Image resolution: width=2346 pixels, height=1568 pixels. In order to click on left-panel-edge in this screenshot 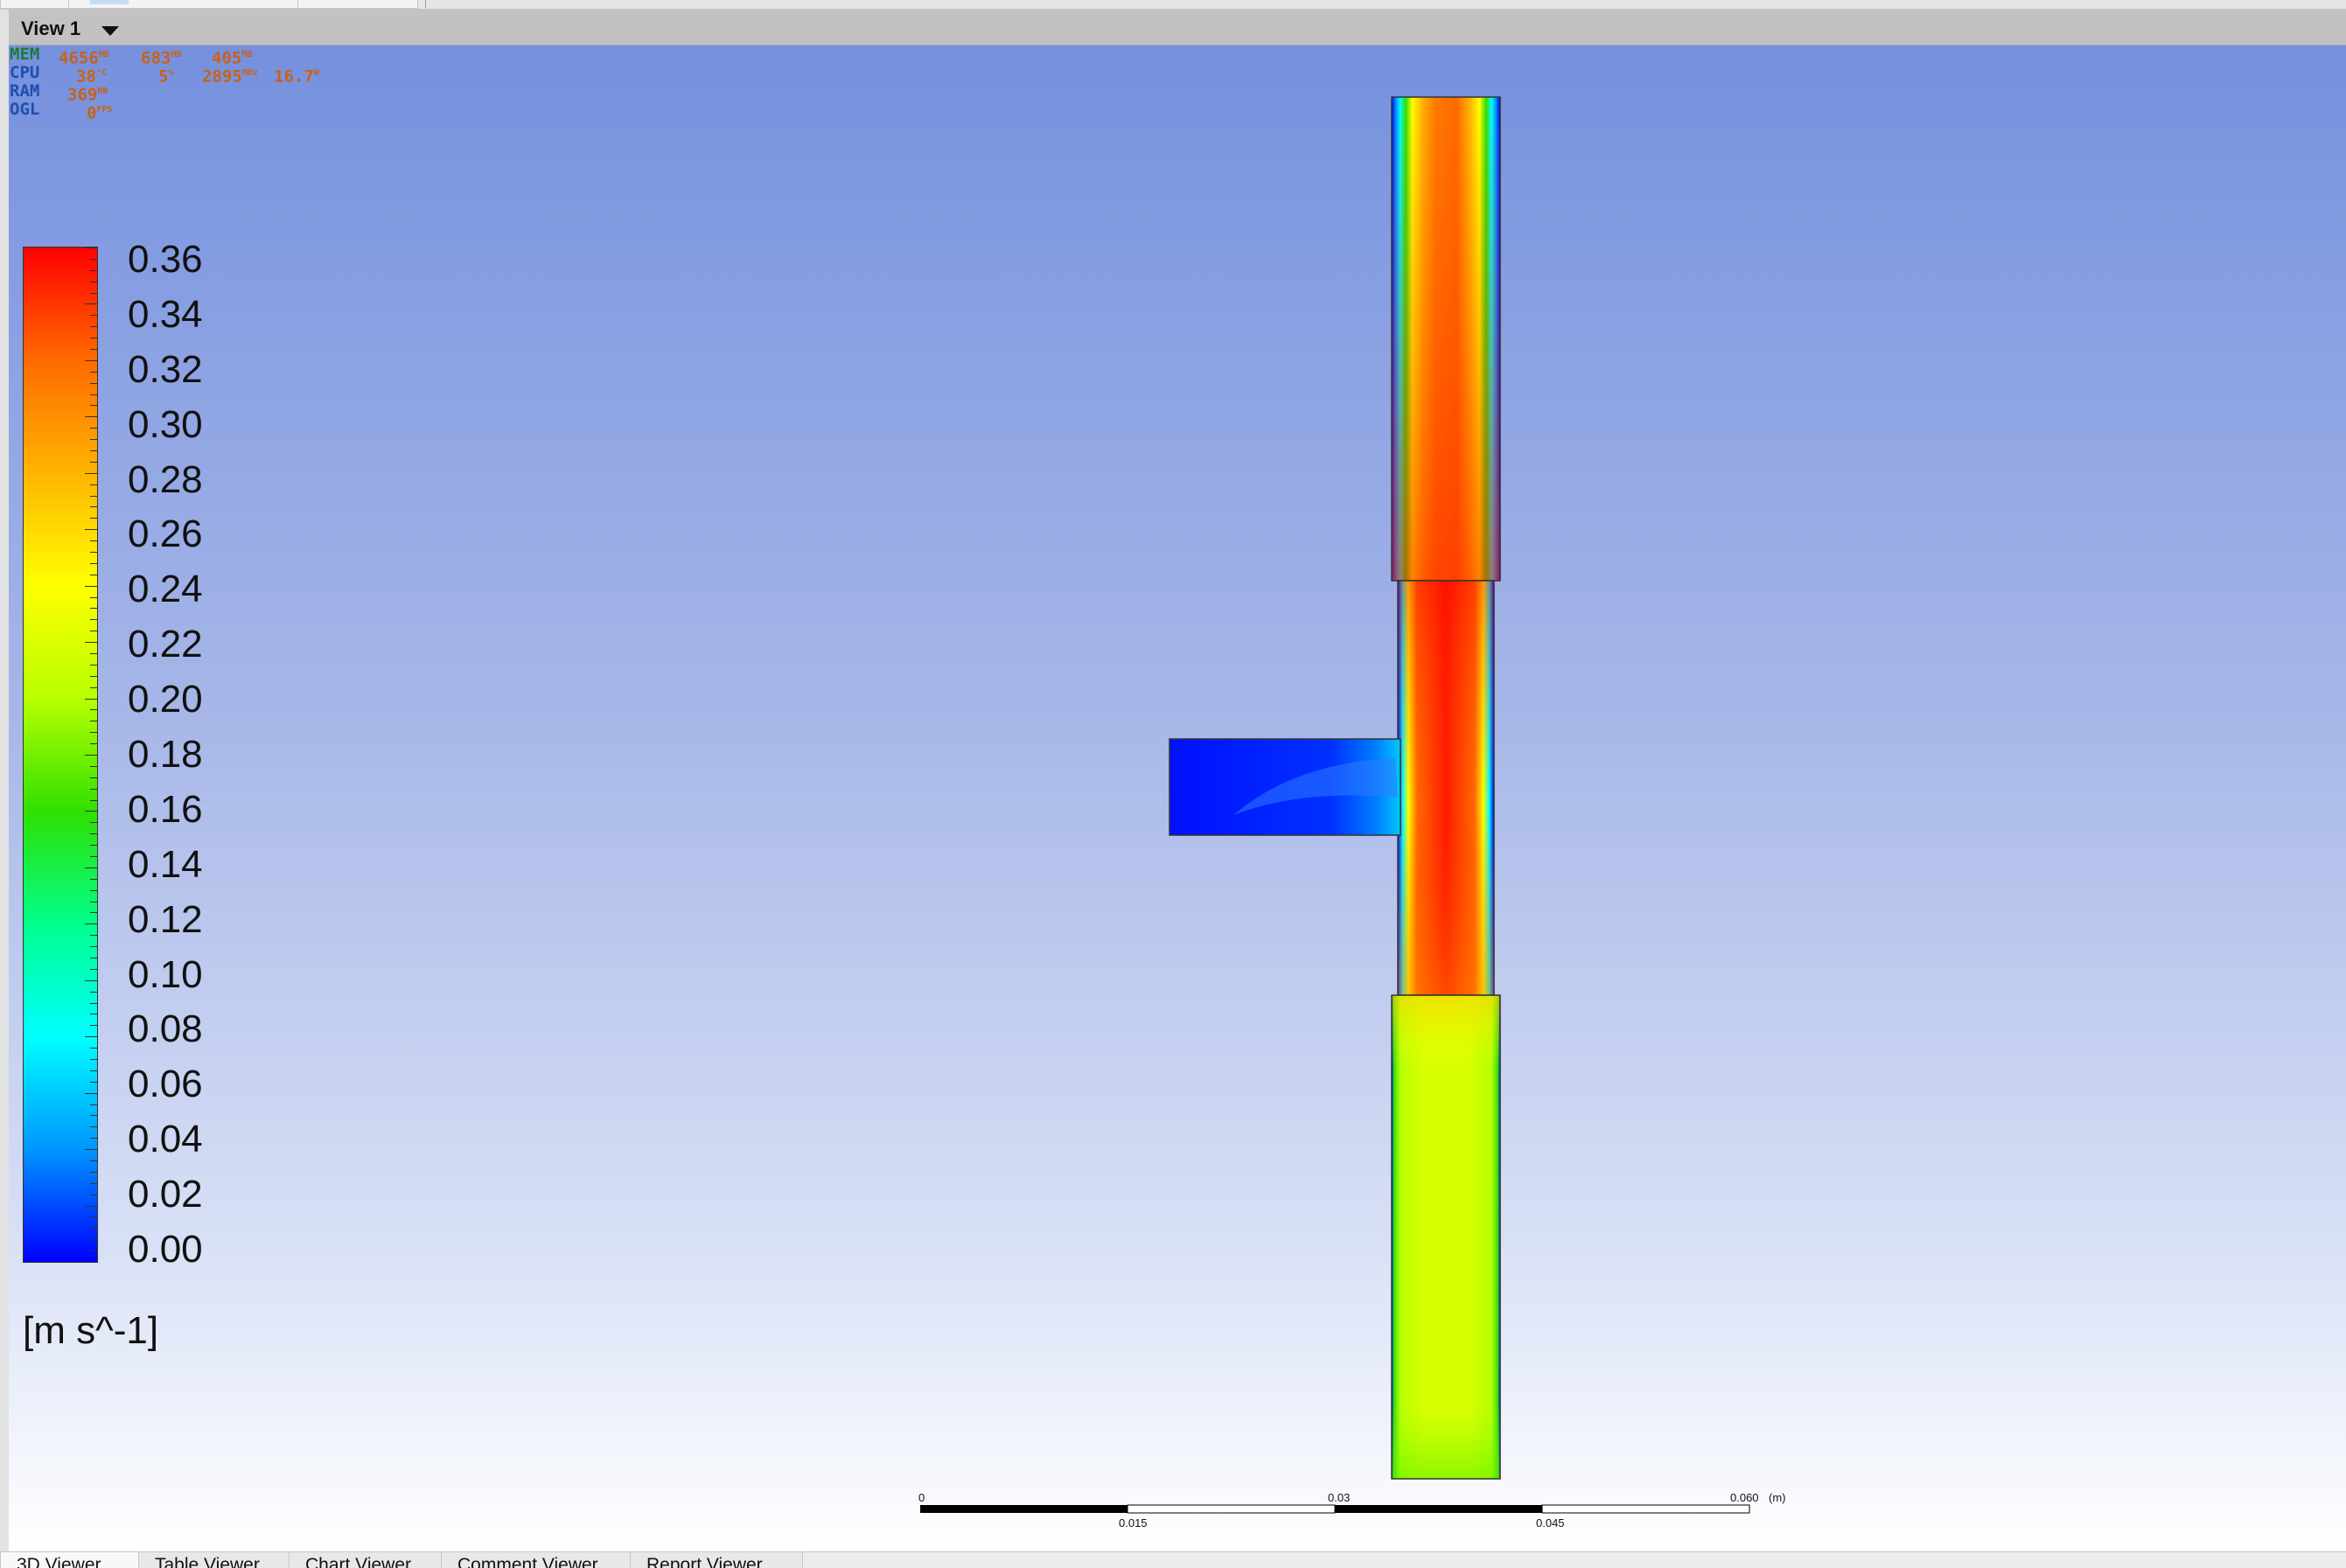, I will do `click(4, 788)`.